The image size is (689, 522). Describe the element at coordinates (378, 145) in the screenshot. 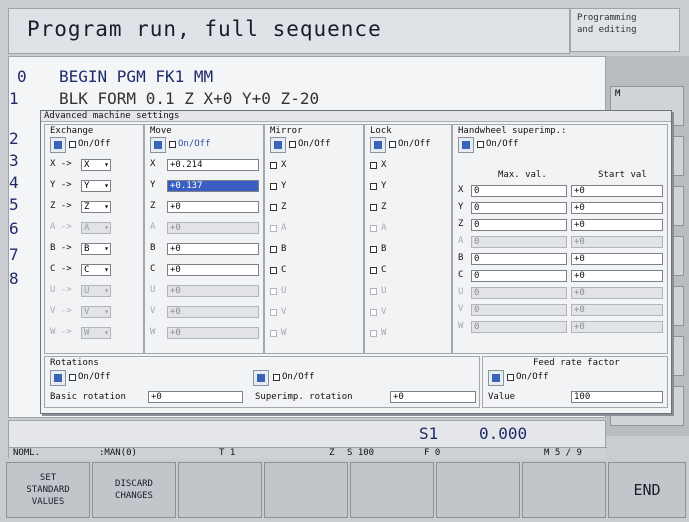

I see `lock-icon` at that location.